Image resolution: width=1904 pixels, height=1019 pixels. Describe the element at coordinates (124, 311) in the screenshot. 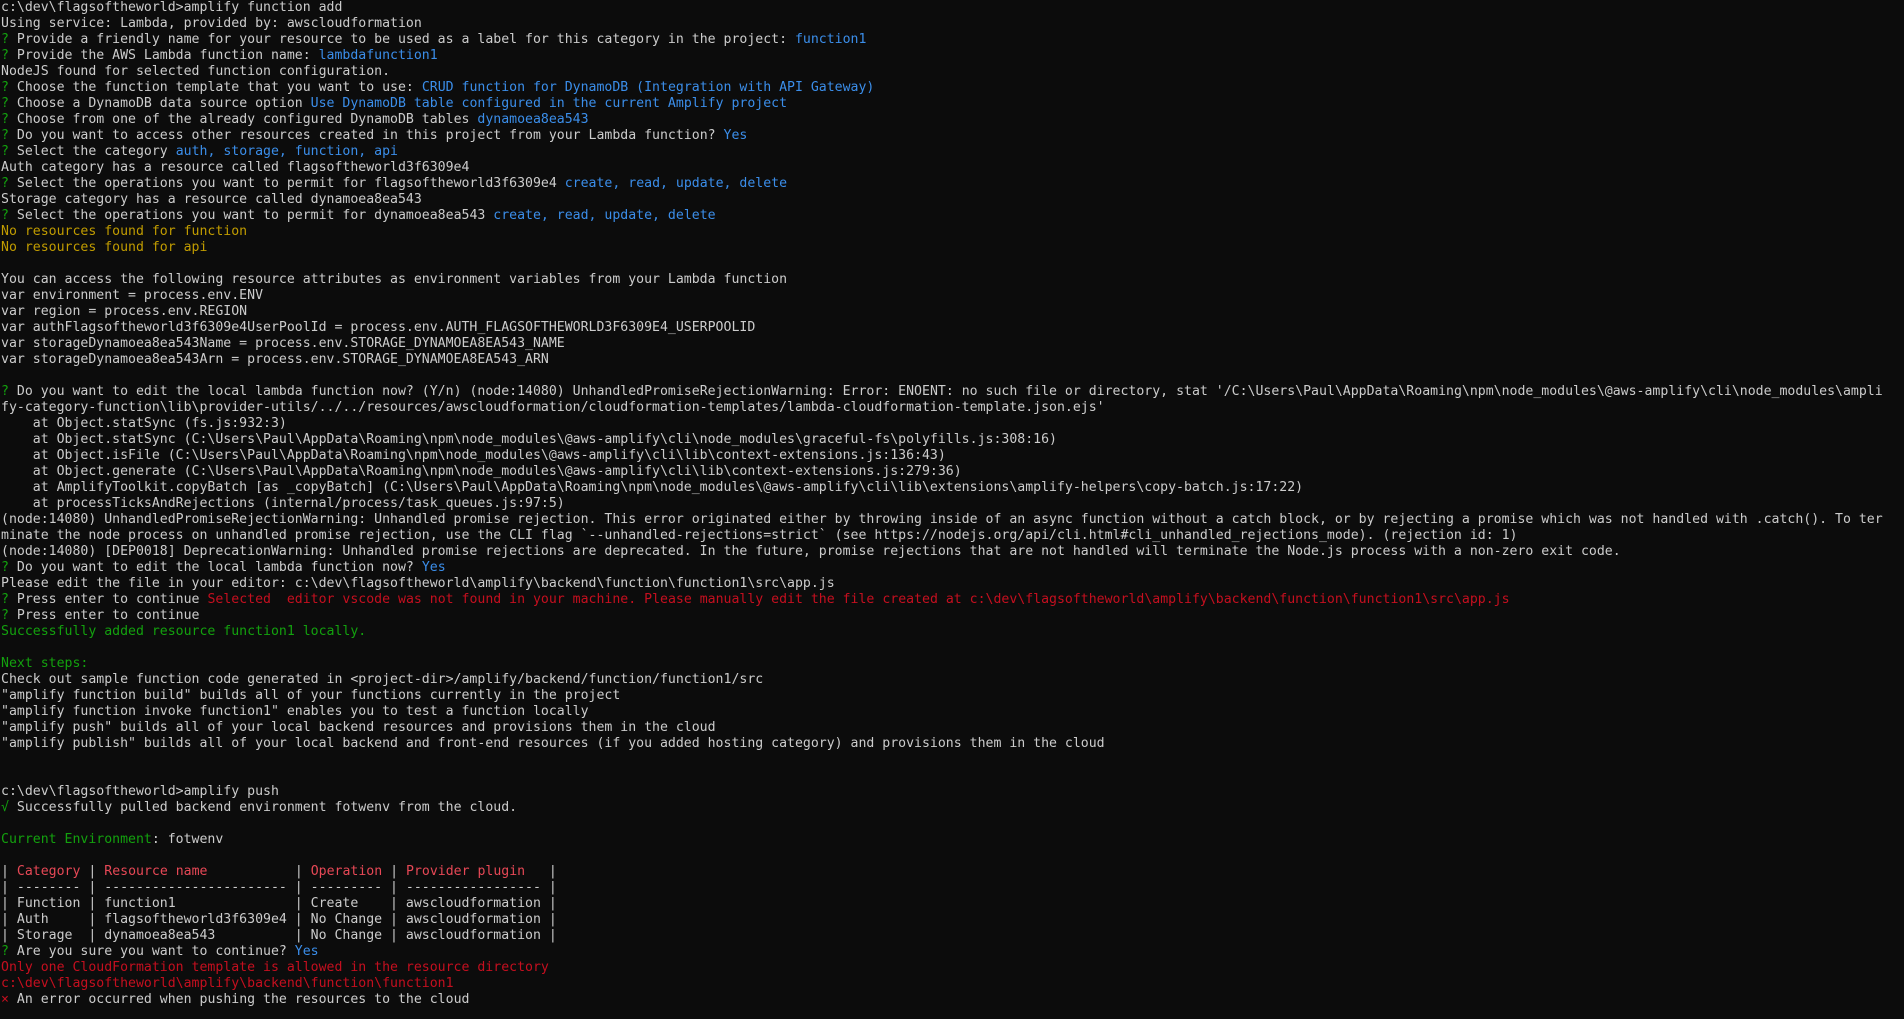

I see `terminal-text-segment: var region = process.env.REGION` at that location.